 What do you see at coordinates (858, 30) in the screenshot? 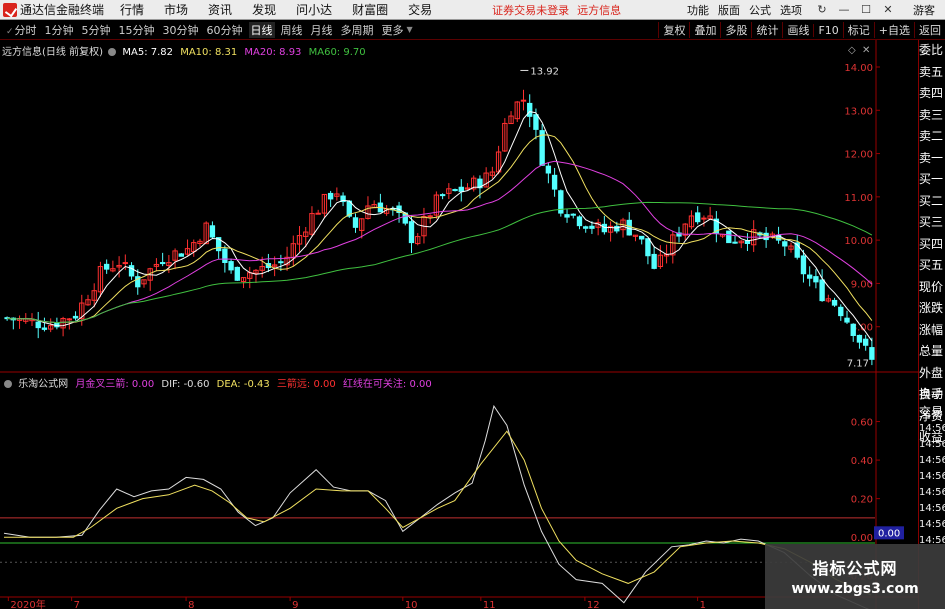
I see `tool-mark: 标记` at bounding box center [858, 30].